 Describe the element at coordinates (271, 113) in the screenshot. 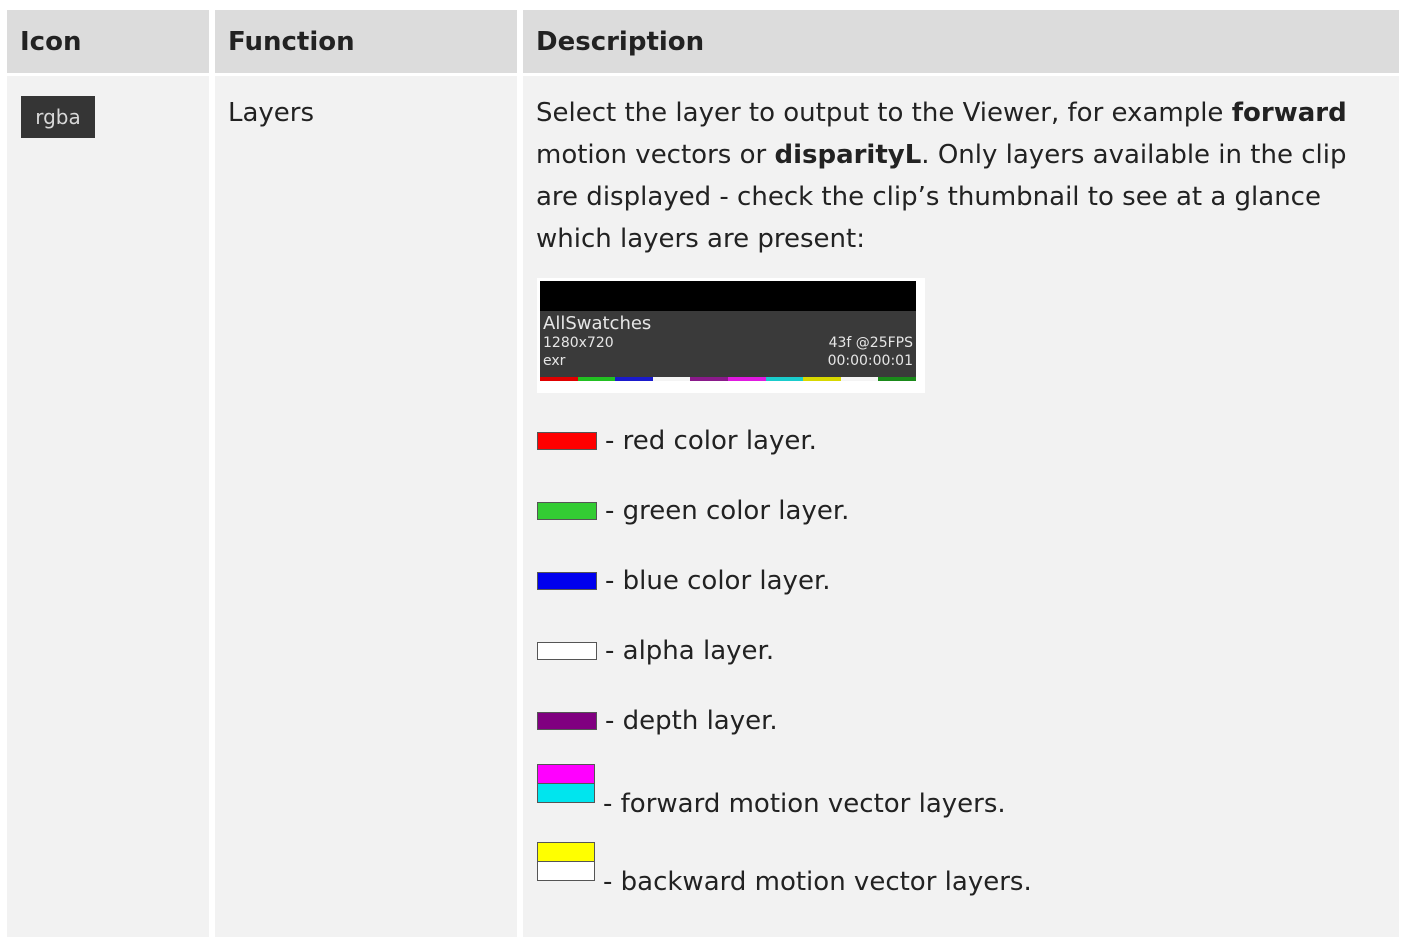

I see `function-label: Layers` at that location.